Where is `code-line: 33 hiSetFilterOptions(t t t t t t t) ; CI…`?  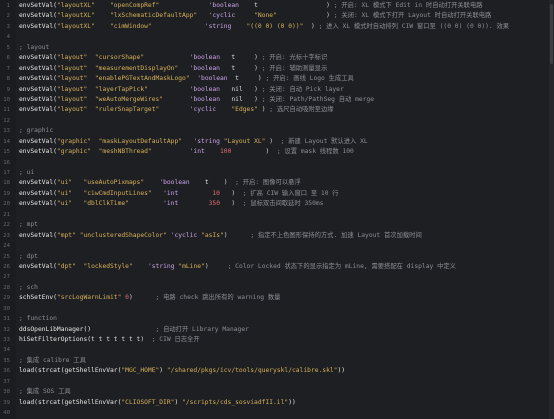 code-line: 33 hiSetFilterOptions(t t t t t t t) ; CI… is located at coordinates (277, 340).